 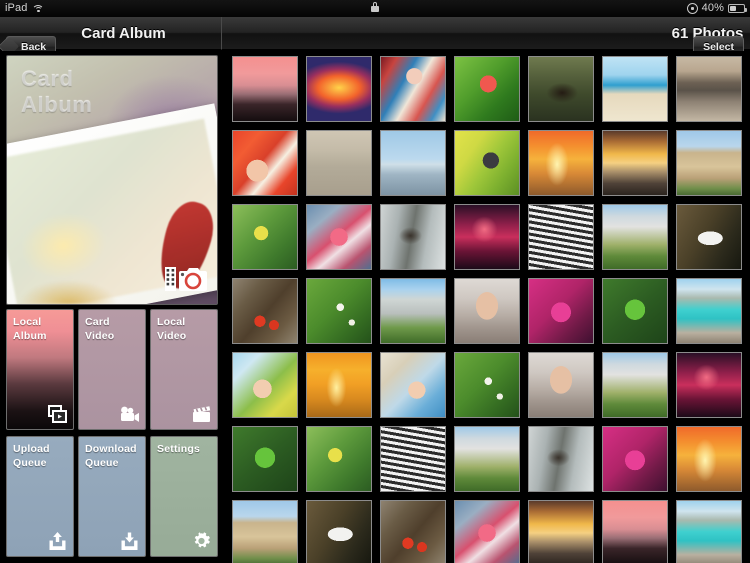 I want to click on sidebar-tile-upload-queue-label: Upload Queue, so click(x=31, y=456).